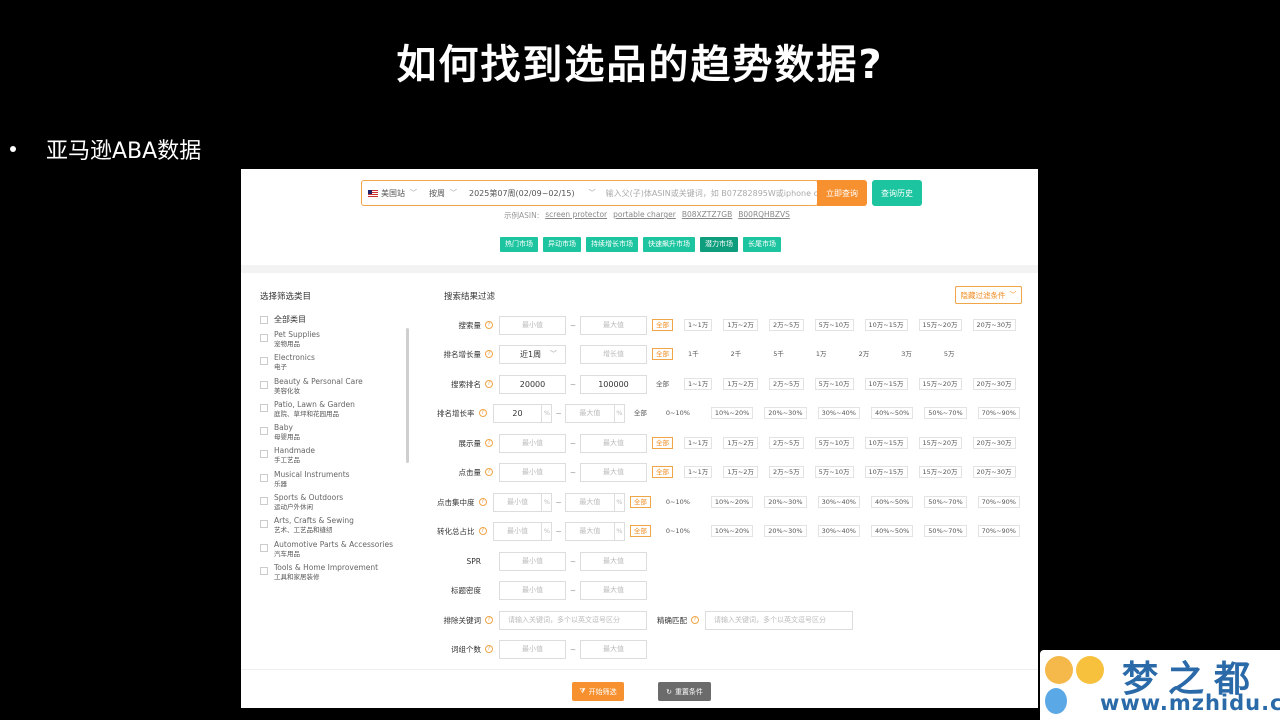 Image resolution: width=1280 pixels, height=720 pixels. Describe the element at coordinates (678, 413) in the screenshot. I see `range-chip: 0~10%` at that location.